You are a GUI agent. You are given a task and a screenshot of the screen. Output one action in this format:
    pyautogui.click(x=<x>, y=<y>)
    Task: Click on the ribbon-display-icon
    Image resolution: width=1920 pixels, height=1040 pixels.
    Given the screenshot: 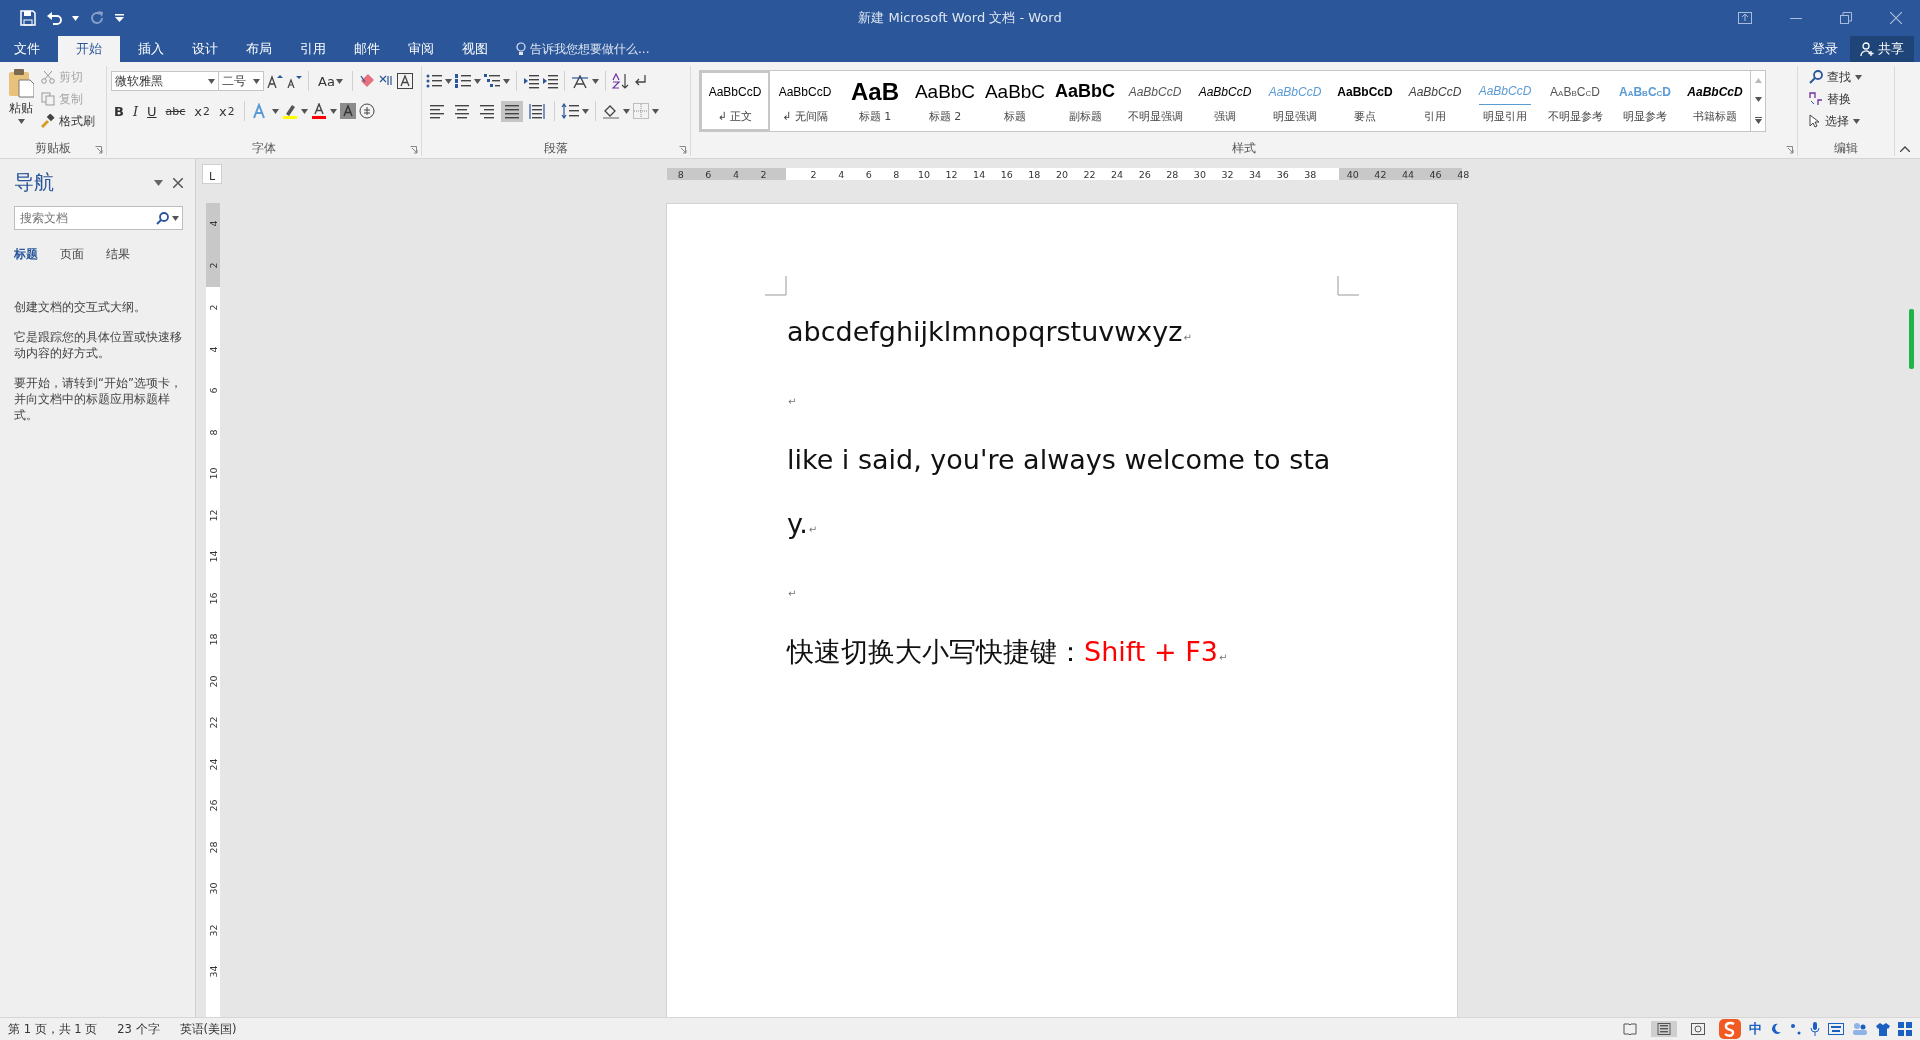 What is the action you would take?
    pyautogui.click(x=1745, y=18)
    